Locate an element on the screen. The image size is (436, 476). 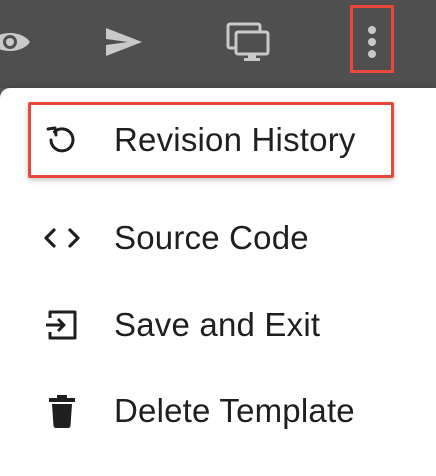
preview-button is located at coordinates (19, 42).